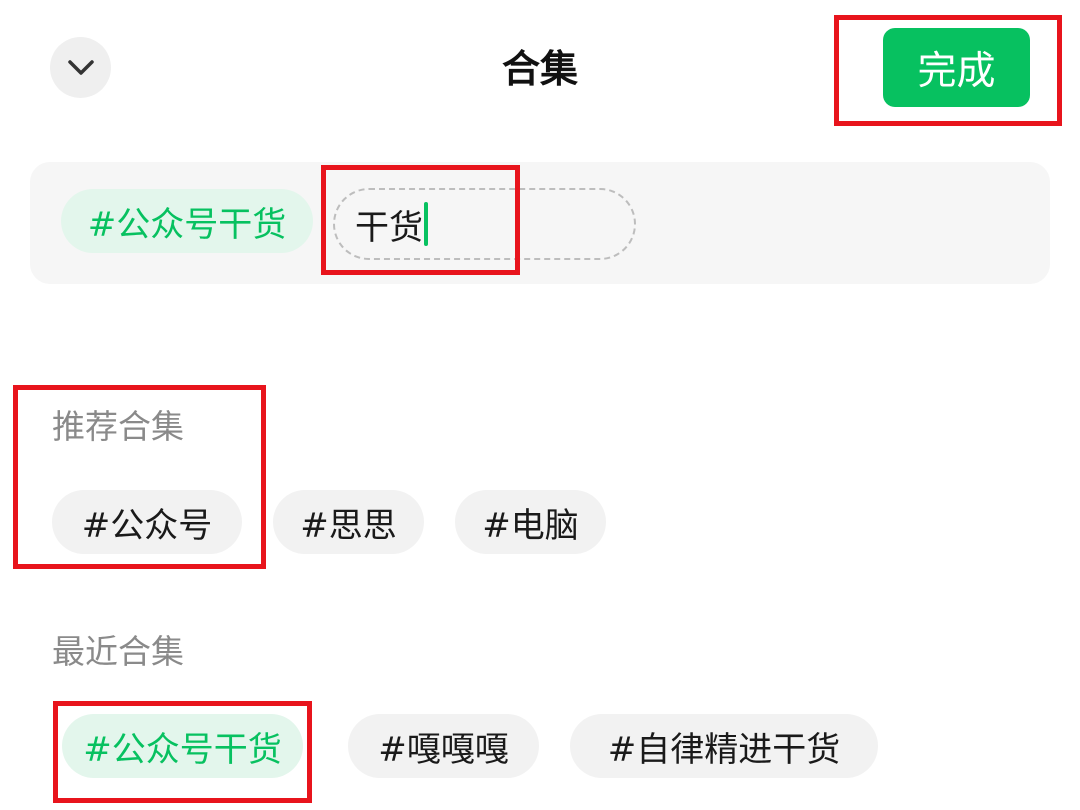  Describe the element at coordinates (348, 522) in the screenshot. I see `recommended-tag-chip: #思思` at that location.